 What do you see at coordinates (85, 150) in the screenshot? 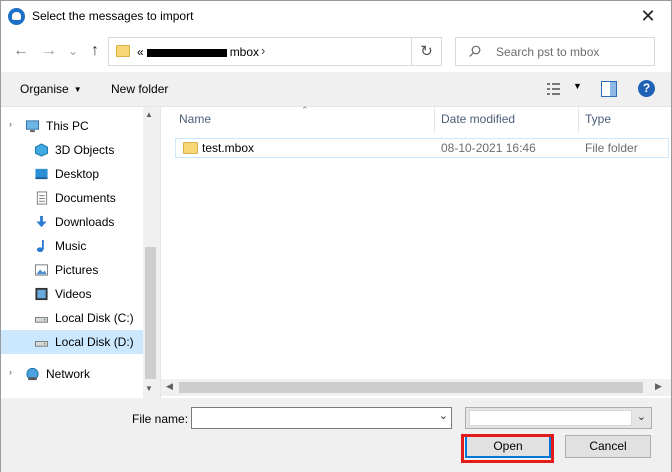
I see `sidebar-item-label: 3D Objects` at bounding box center [85, 150].